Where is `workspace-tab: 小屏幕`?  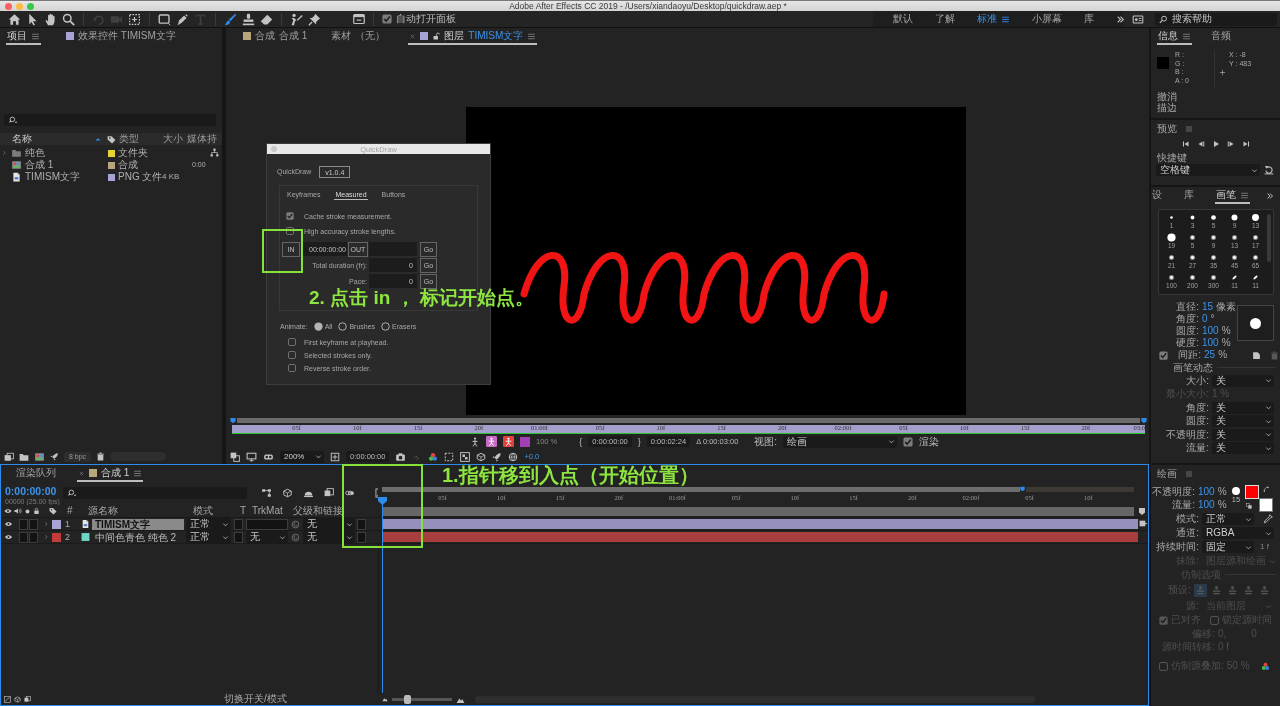 workspace-tab: 小屏幕 is located at coordinates (1047, 19).